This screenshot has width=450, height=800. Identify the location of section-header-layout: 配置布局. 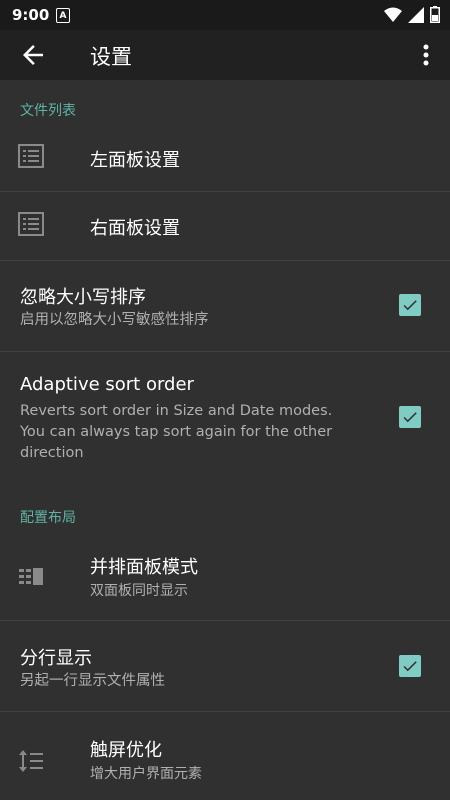
(48, 518).